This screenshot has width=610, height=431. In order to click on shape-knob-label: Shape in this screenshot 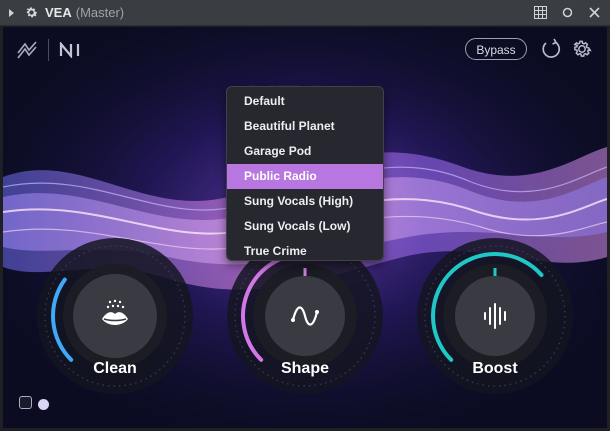, I will do `click(304, 368)`.